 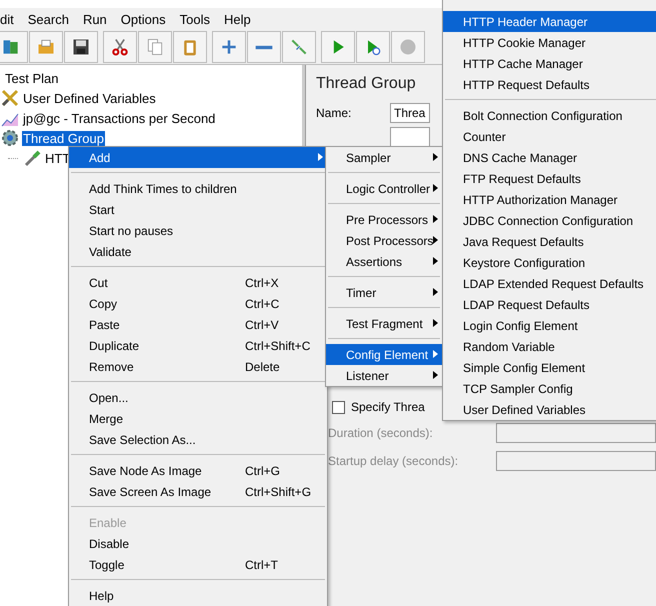 What do you see at coordinates (408, 47) in the screenshot?
I see `stop-icon` at bounding box center [408, 47].